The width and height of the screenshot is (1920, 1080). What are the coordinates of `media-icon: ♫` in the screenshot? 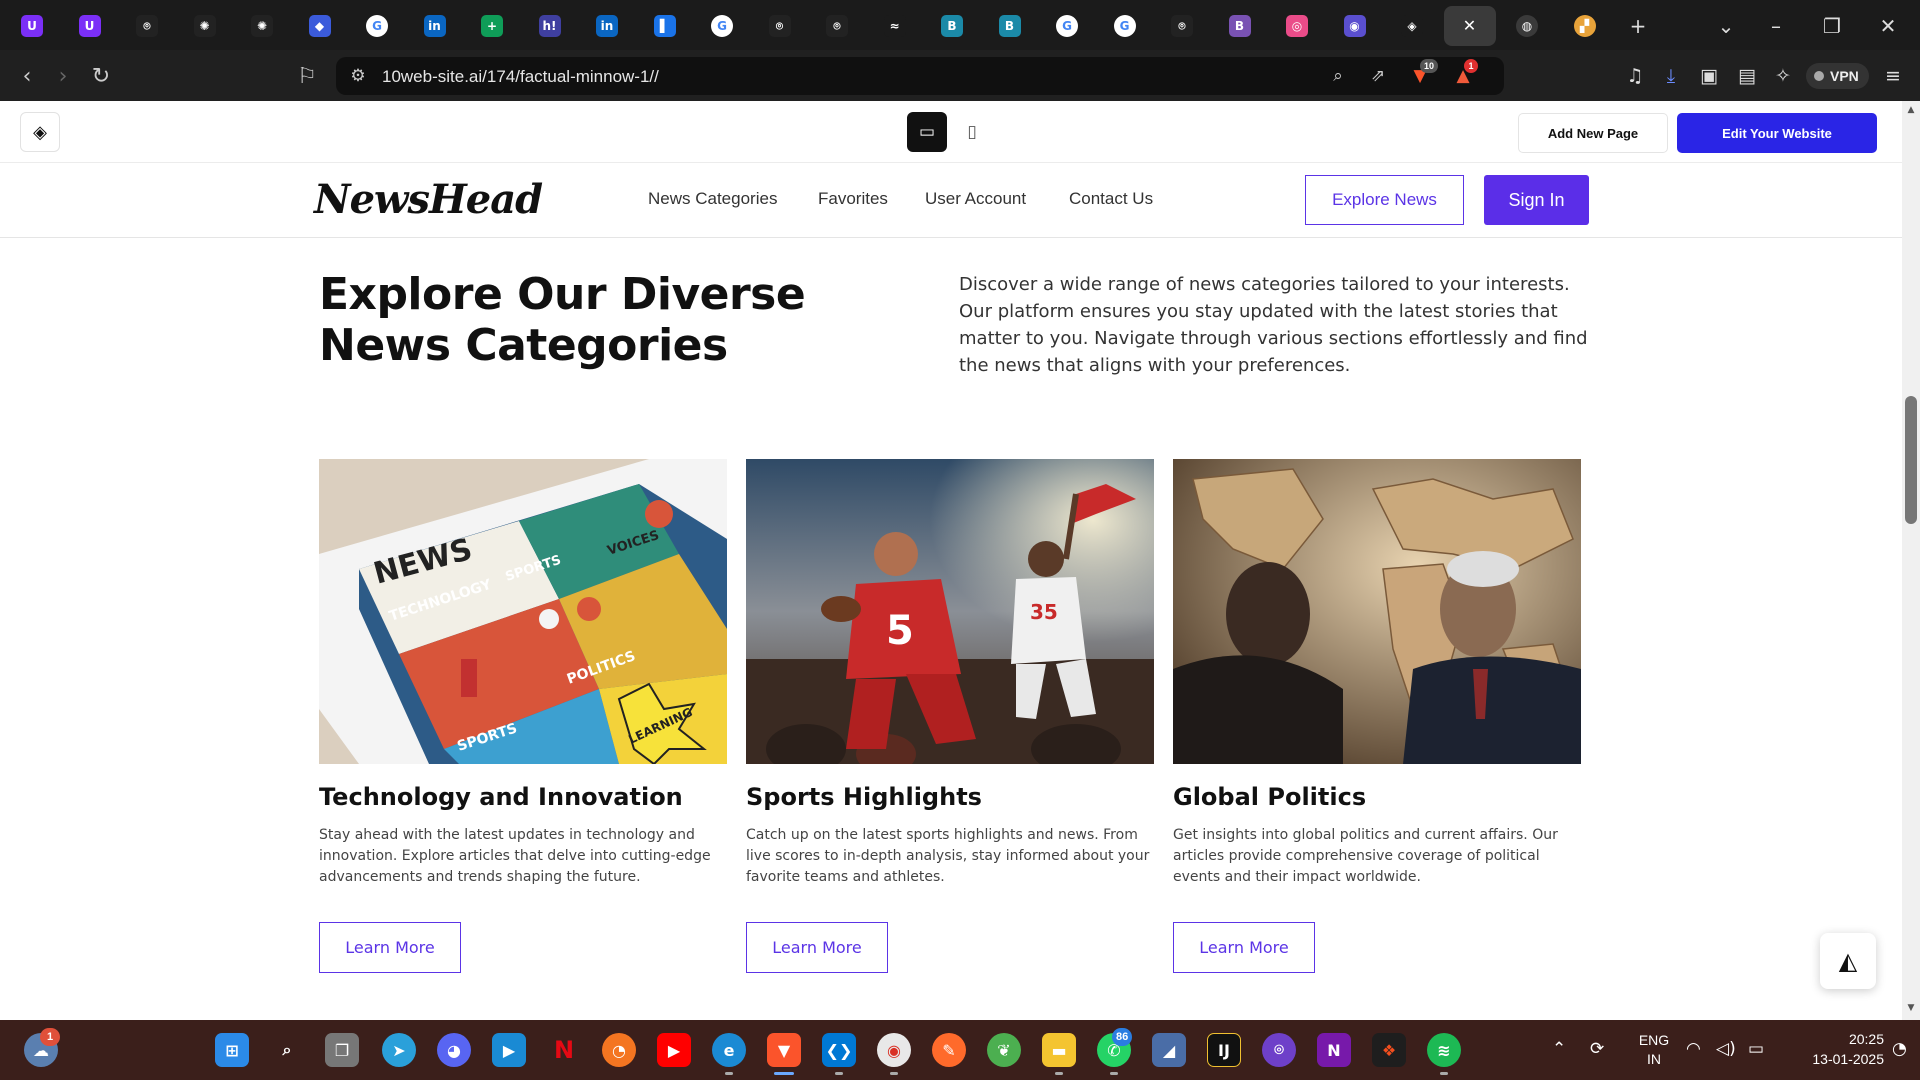 It's located at (1635, 76).